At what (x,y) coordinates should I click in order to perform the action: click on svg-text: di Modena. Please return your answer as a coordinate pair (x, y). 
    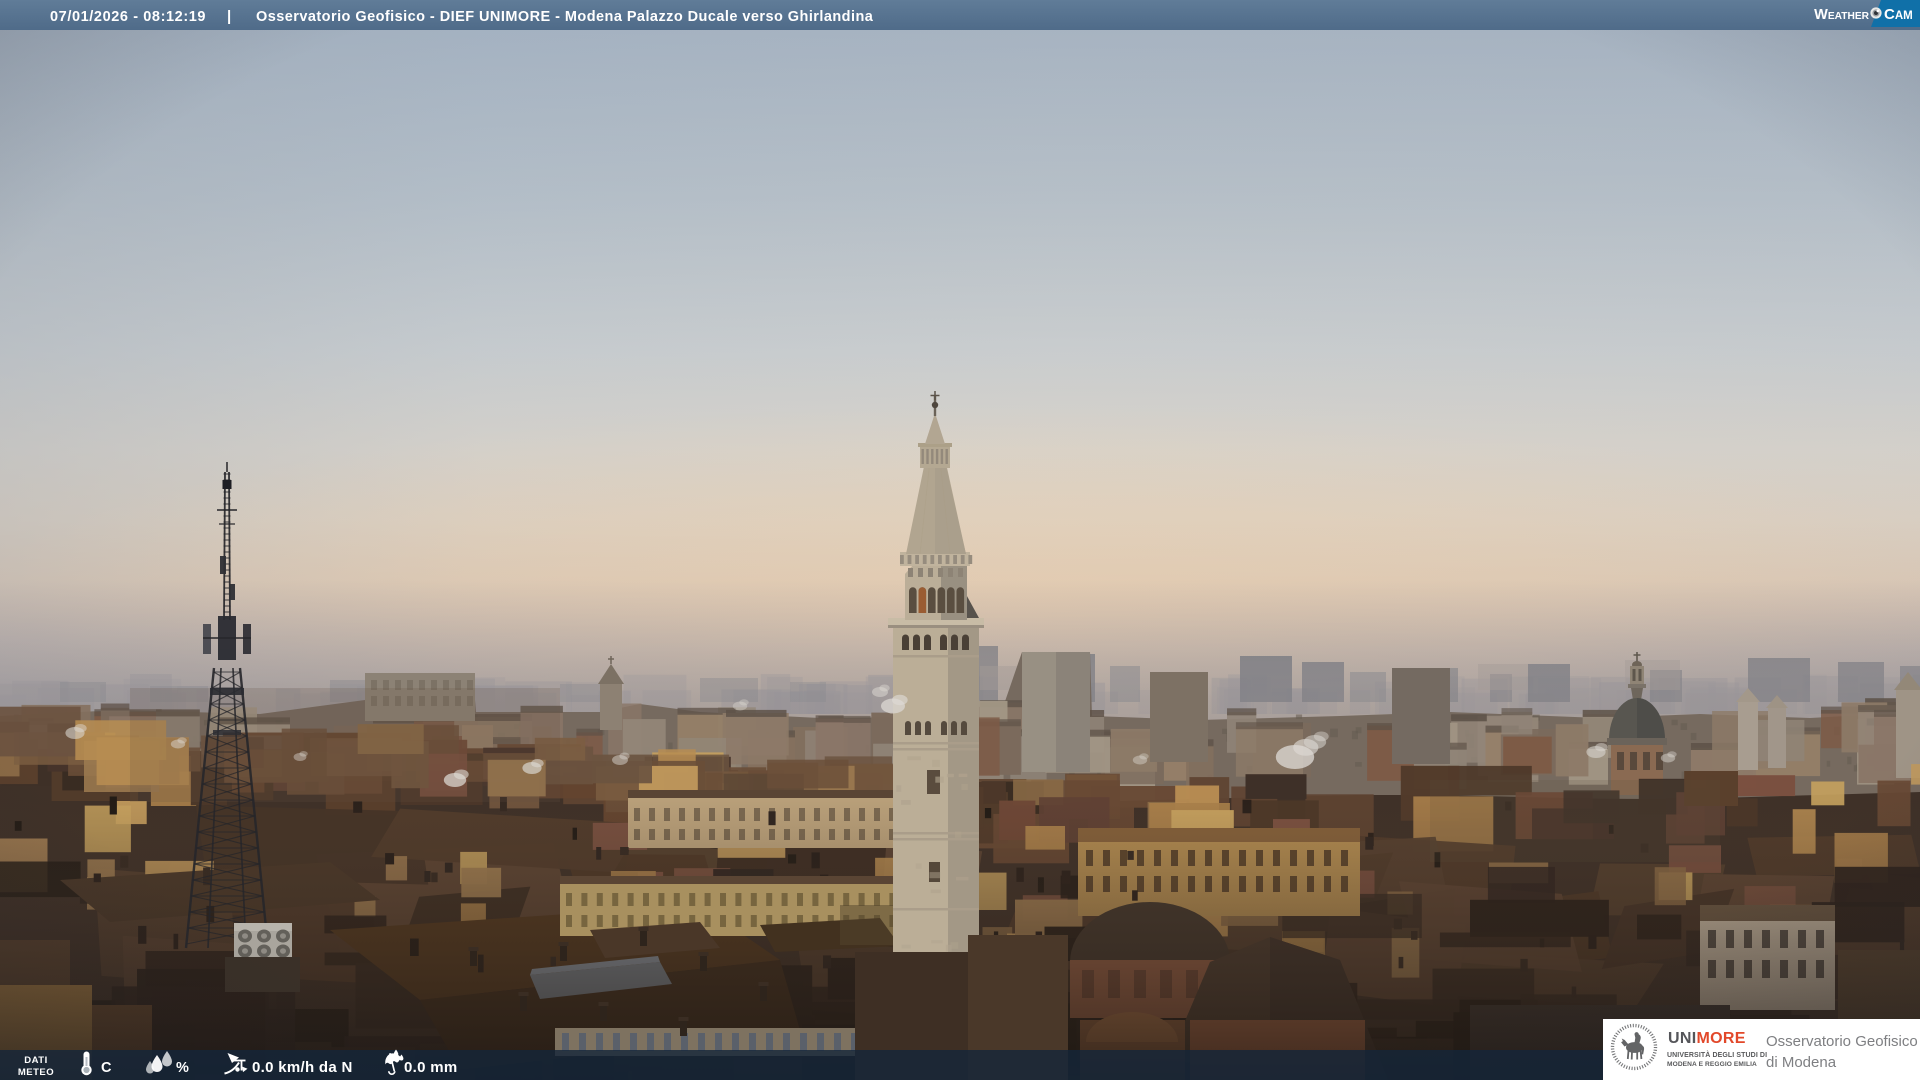
    Looking at the image, I should click on (1801, 1062).